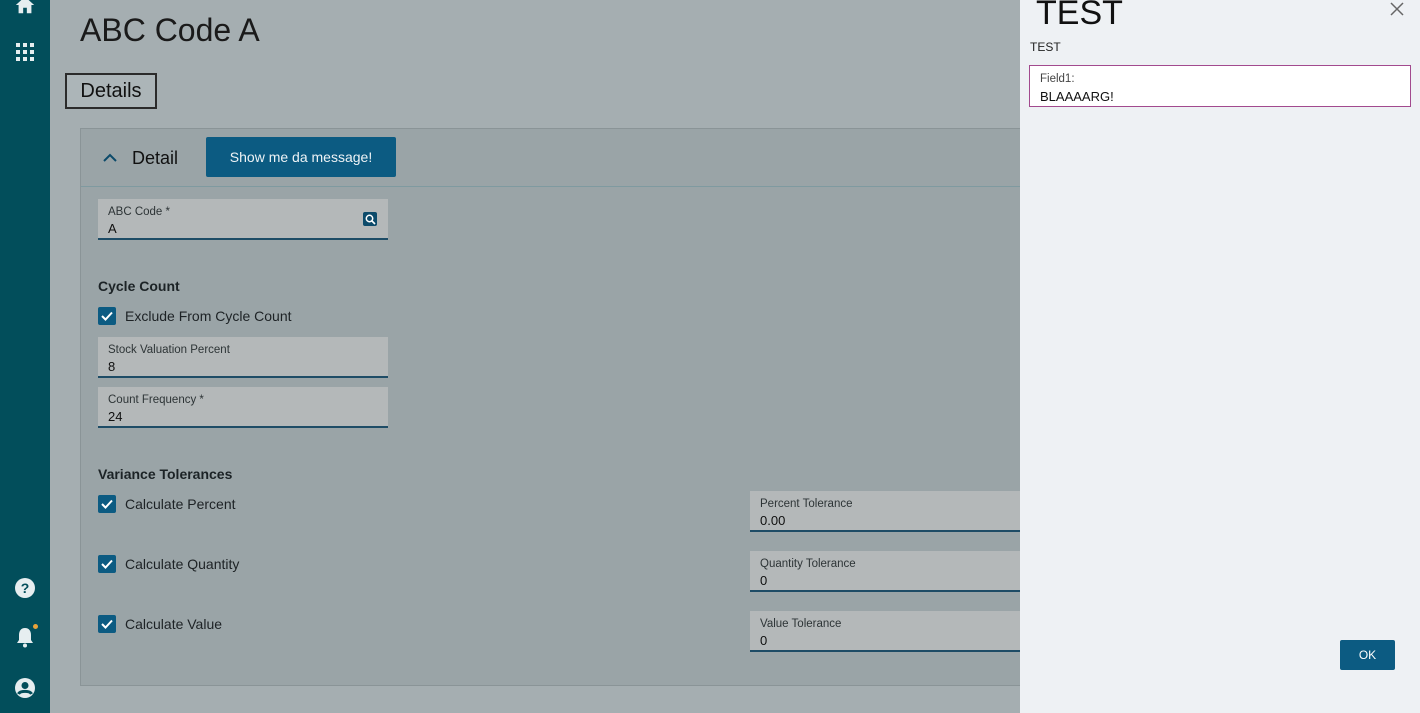 The width and height of the screenshot is (1420, 713). Describe the element at coordinates (156, 400) in the screenshot. I see `count-frequency-label: Count Frequency *` at that location.